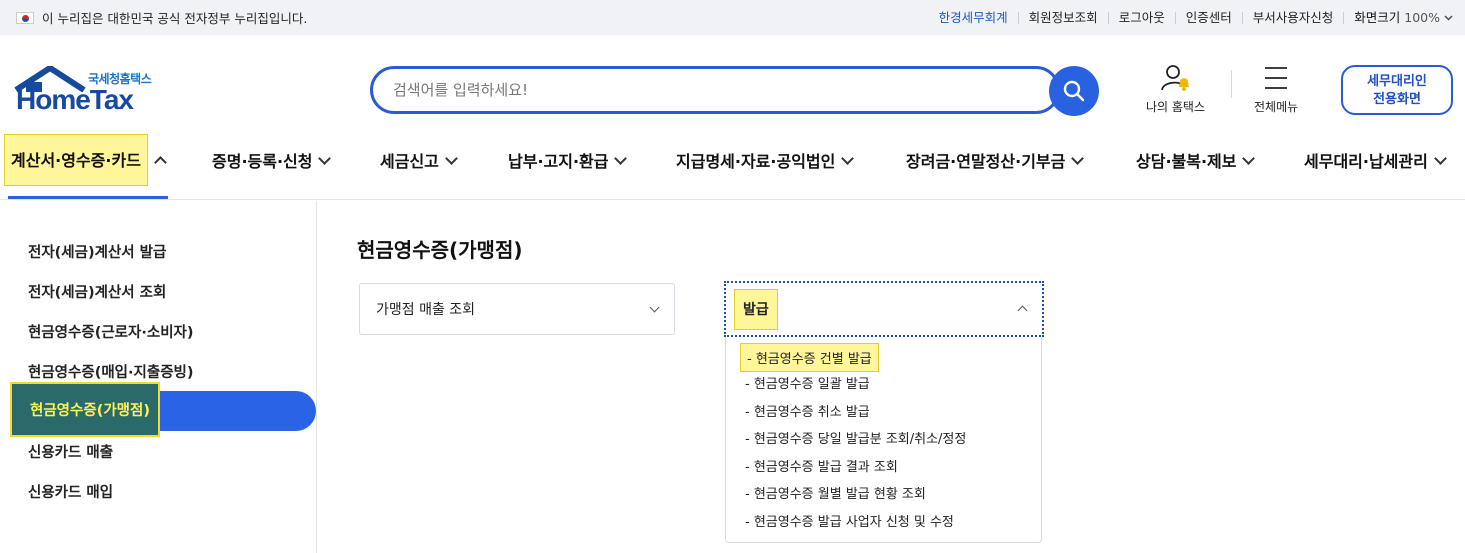  What do you see at coordinates (1174, 78) in the screenshot?
I see `user-bell-icon` at bounding box center [1174, 78].